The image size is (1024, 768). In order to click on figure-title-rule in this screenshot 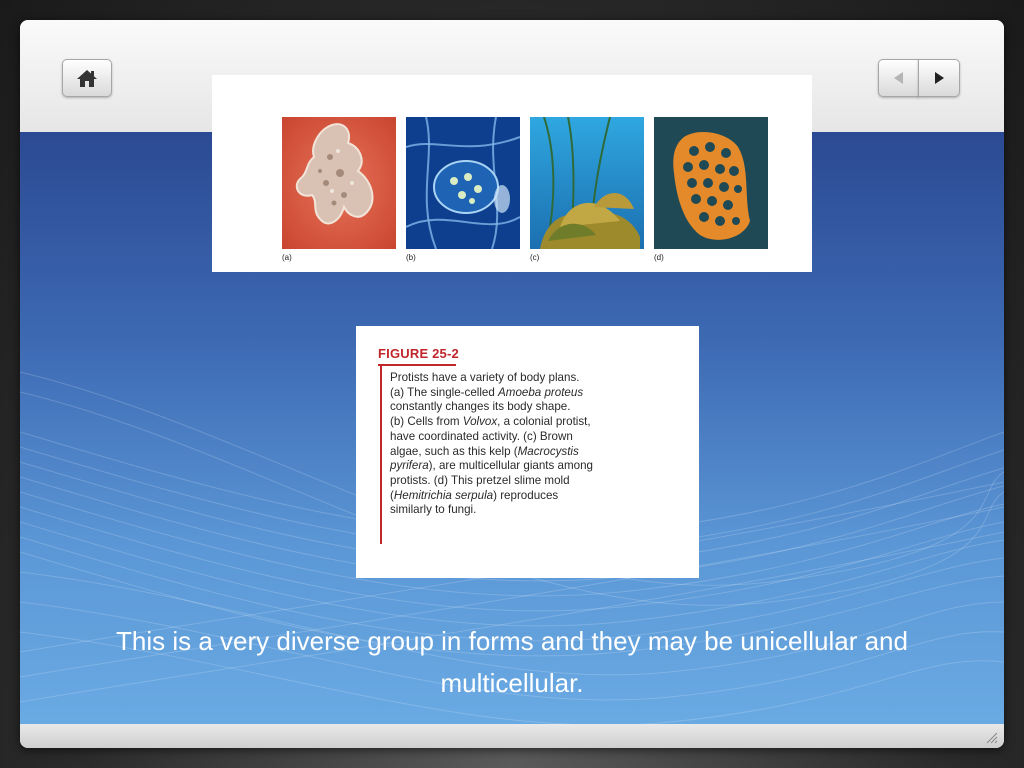, I will do `click(417, 365)`.